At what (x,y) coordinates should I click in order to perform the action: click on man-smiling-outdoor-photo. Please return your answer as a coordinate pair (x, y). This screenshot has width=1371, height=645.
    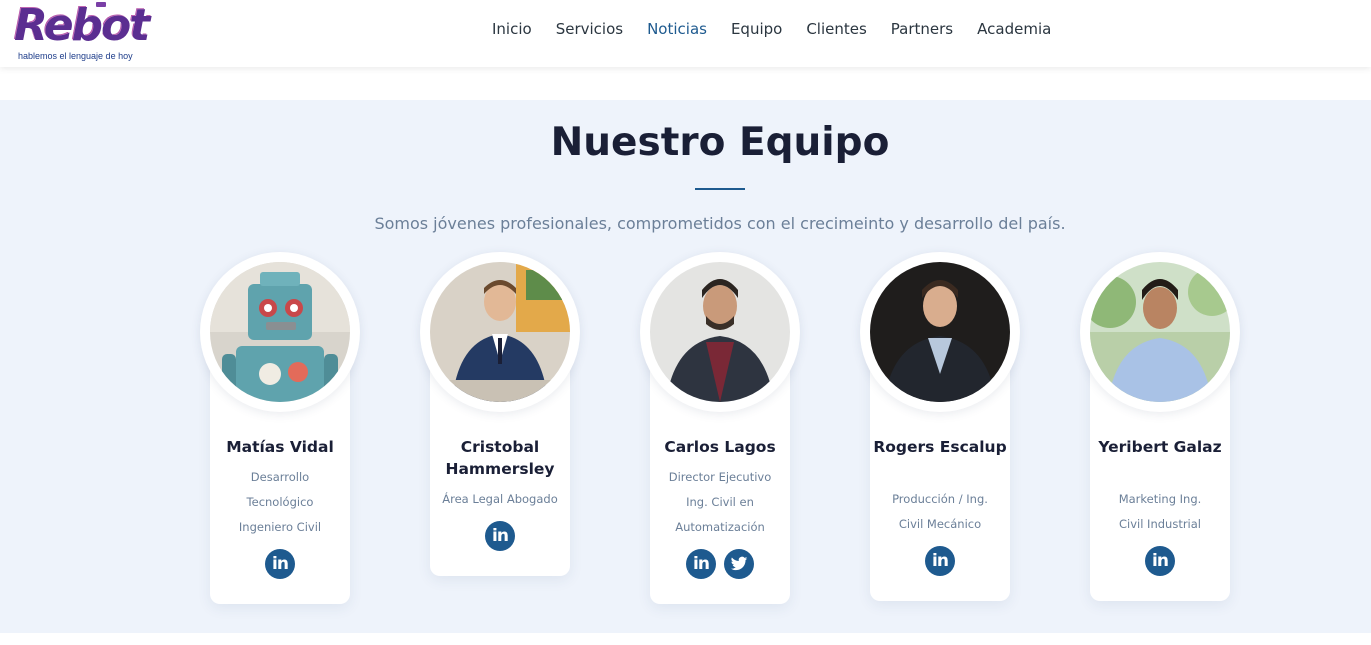
    Looking at the image, I should click on (1160, 332).